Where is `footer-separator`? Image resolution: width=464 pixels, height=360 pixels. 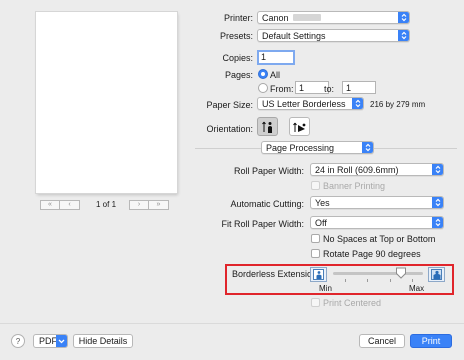
footer-separator is located at coordinates (232, 323).